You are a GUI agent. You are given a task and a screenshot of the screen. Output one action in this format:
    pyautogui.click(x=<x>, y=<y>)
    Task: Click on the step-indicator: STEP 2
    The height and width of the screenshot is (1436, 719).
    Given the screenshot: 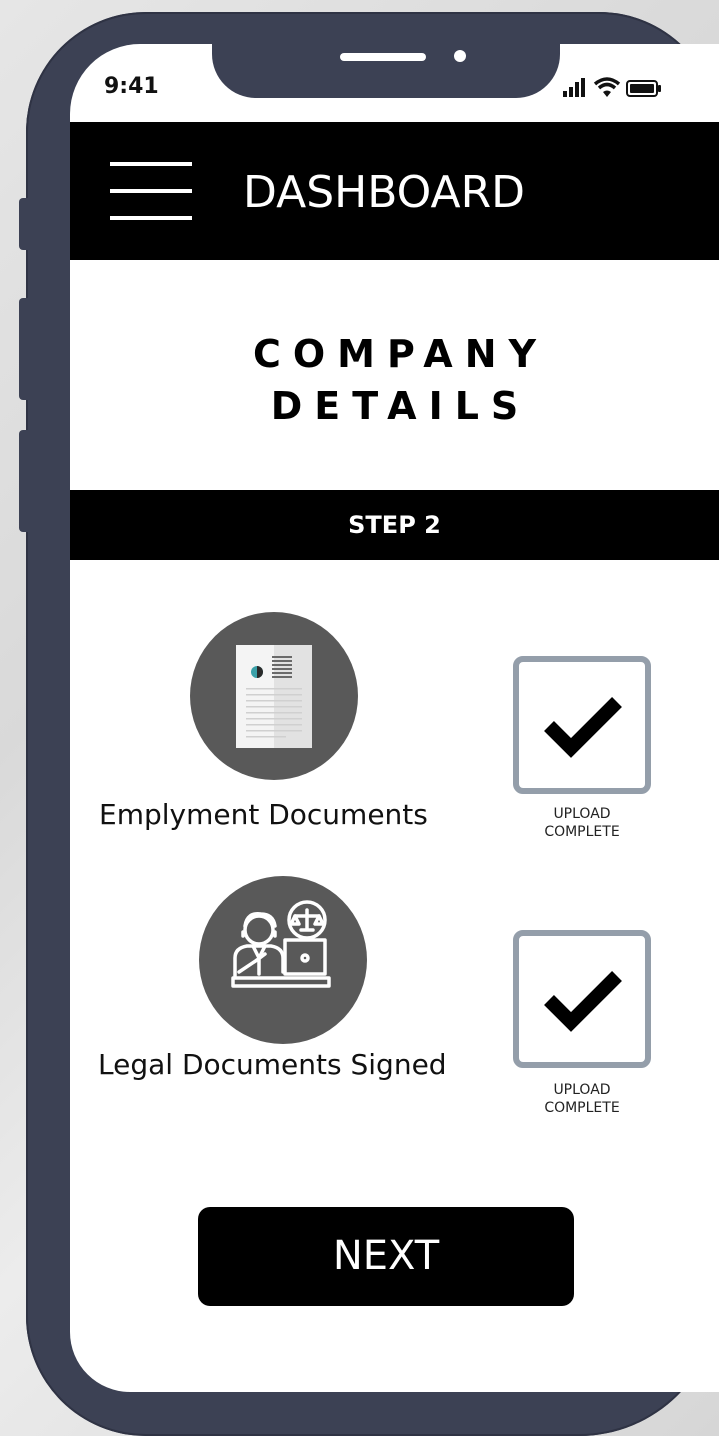 What is the action you would take?
    pyautogui.click(x=394, y=525)
    